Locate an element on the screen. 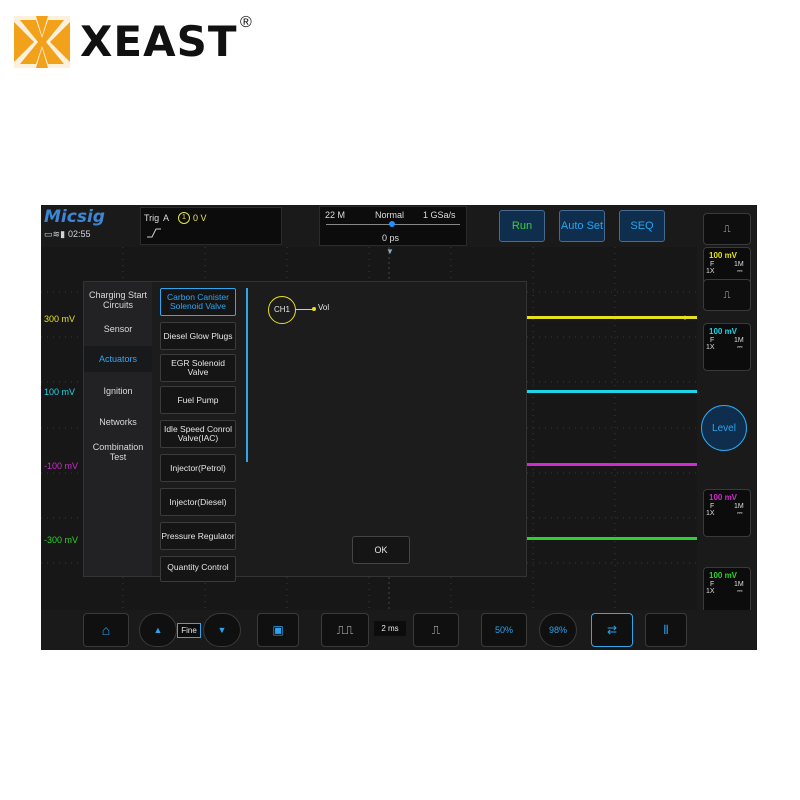 The width and height of the screenshot is (800, 800). volt-label-1: 300 mV is located at coordinates (60, 319).